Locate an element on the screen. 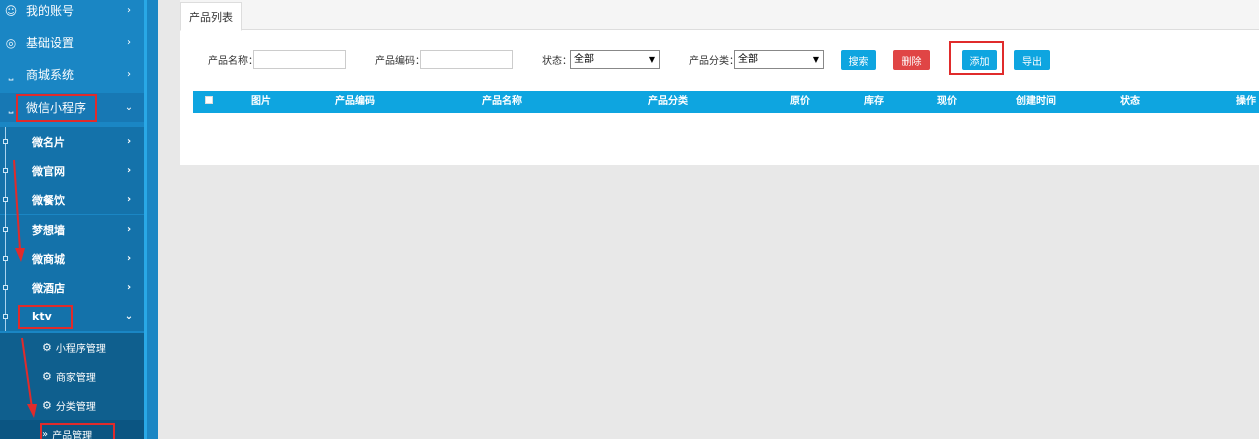 The width and height of the screenshot is (1259, 439). column-header-code: 产品编码 is located at coordinates (355, 101).